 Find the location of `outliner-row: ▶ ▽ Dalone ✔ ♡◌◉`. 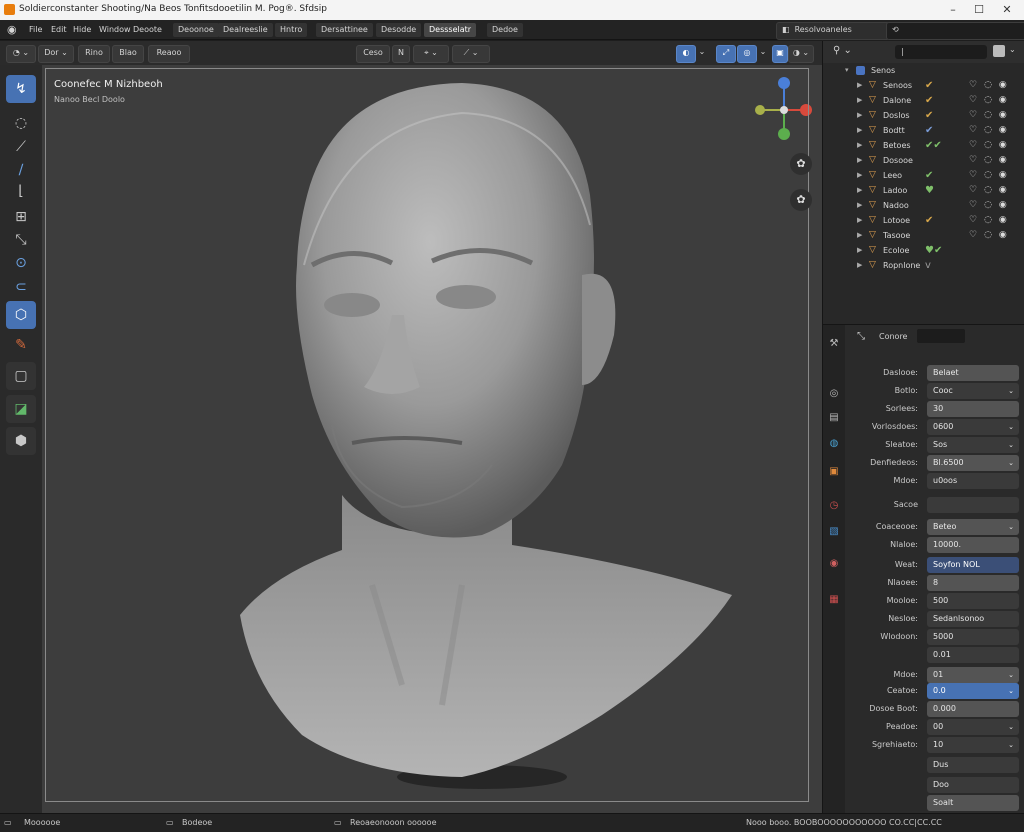

outliner-row: ▶ ▽ Dalone ✔ ♡◌◉ is located at coordinates (923, 100).